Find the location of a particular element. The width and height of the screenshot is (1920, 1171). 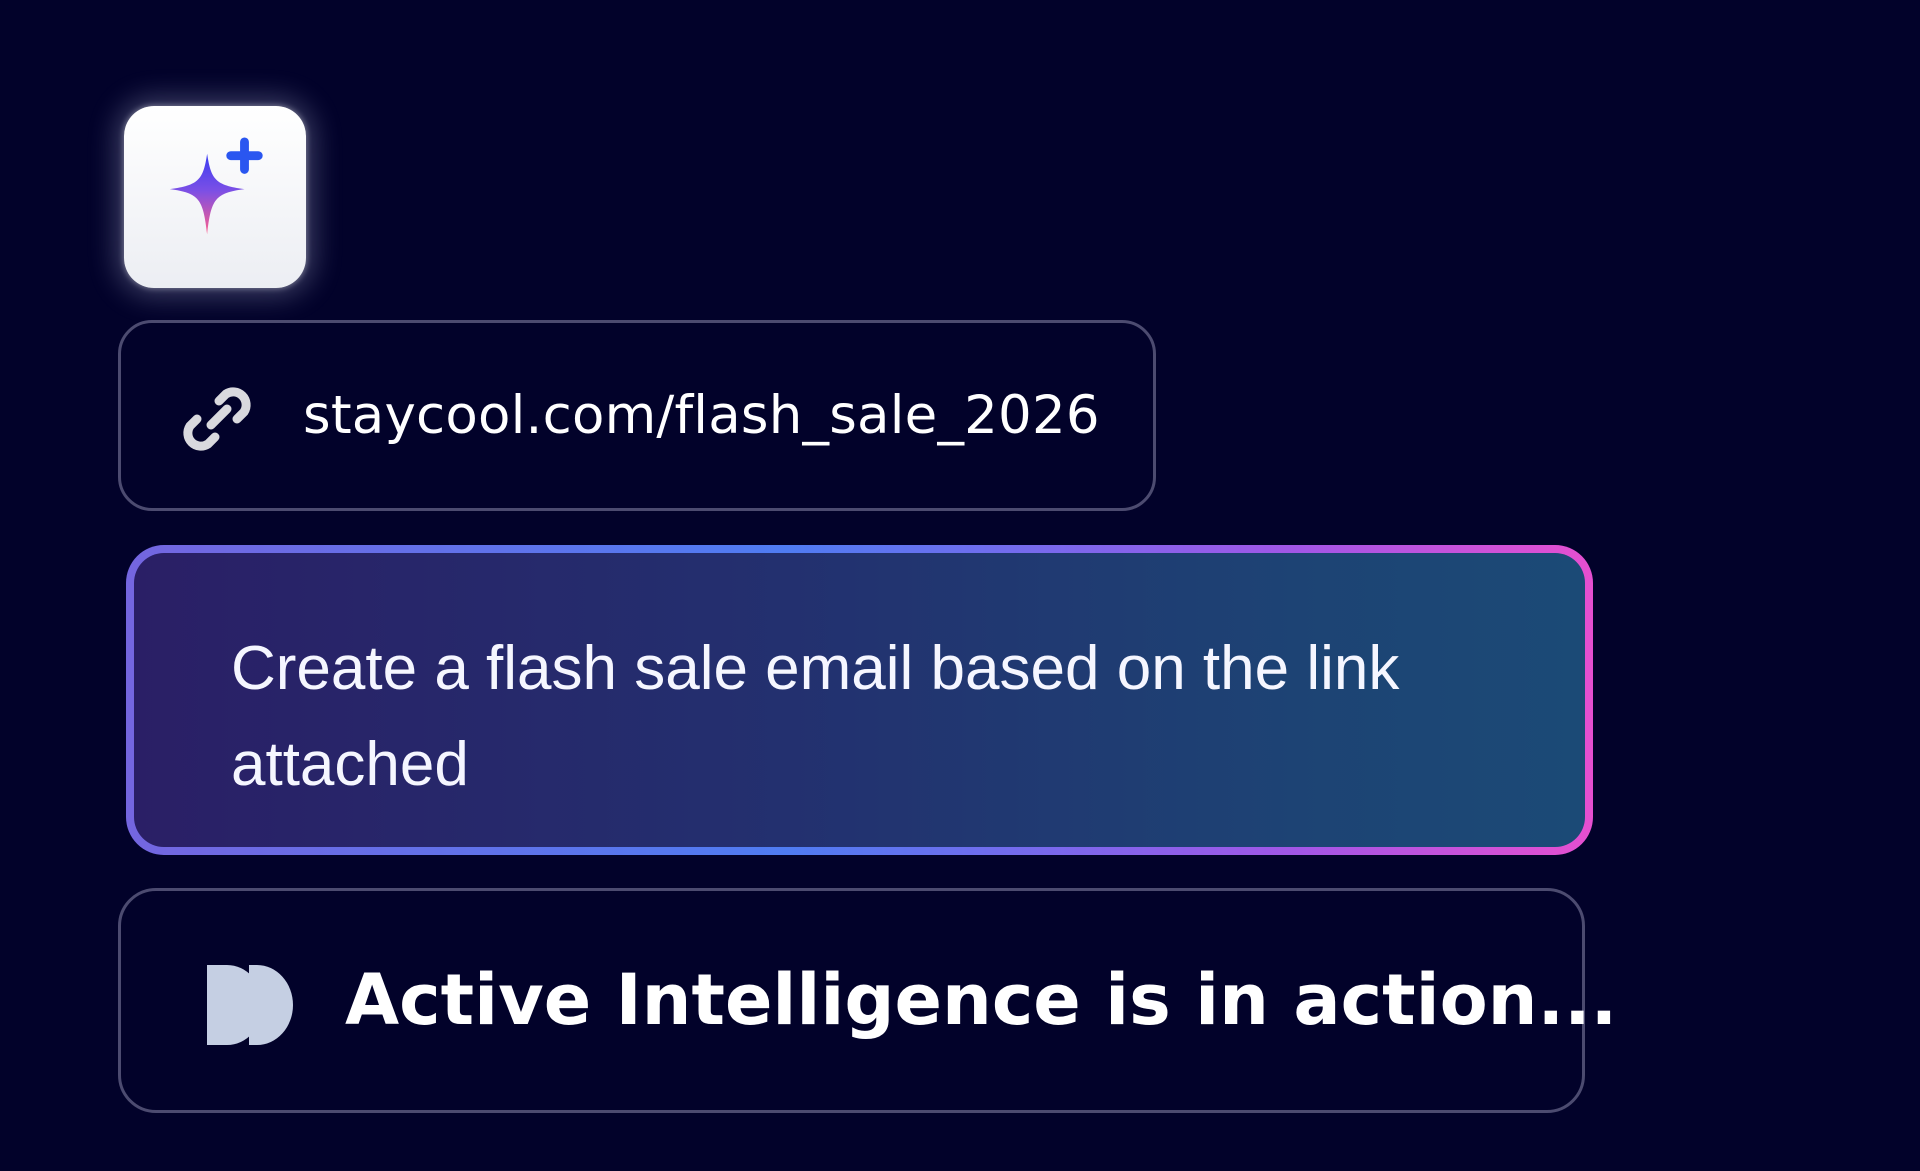

double-play-icon is located at coordinates (249, 1005).